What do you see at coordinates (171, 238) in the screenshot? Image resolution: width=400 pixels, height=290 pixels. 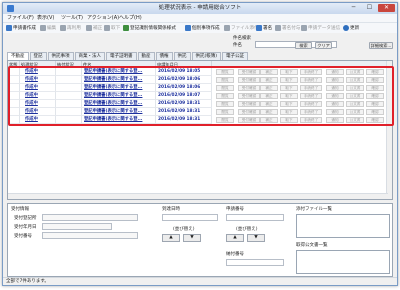 I see `sort-up-button: ▲` at bounding box center [171, 238].